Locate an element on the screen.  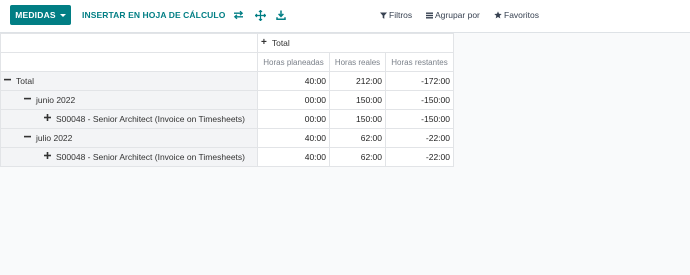
table-row: julio 2022 40:00 62:00 -22:00 is located at coordinates (227, 138).